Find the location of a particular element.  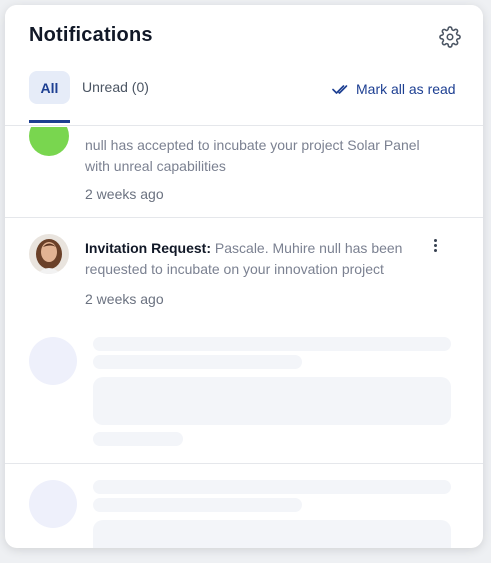

avatar is located at coordinates (49, 254).